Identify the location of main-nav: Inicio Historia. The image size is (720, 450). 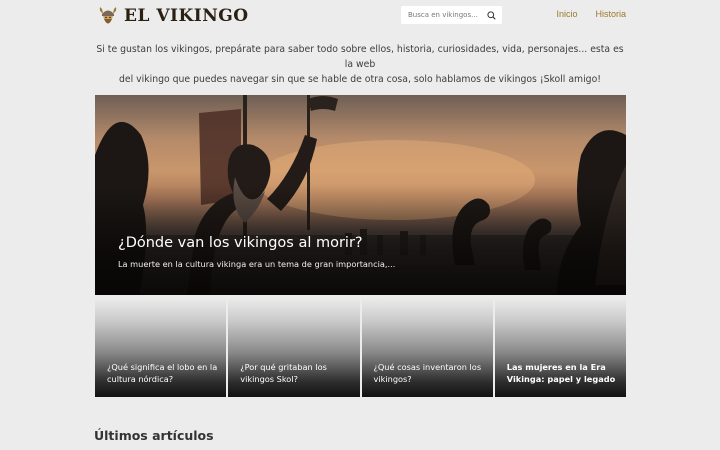
(591, 14).